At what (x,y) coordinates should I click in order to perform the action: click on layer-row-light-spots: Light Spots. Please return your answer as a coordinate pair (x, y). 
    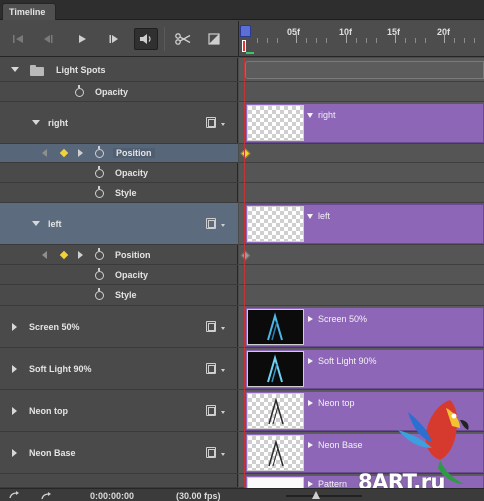
    Looking at the image, I should click on (119, 70).